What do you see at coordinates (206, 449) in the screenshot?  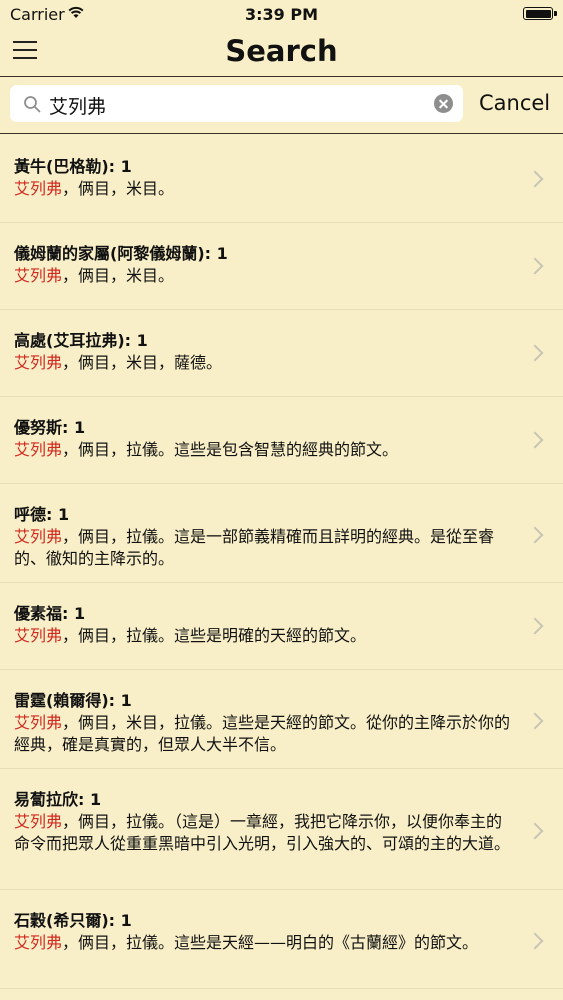 I see `result-text: 艾列弗，俩目，拉儀。這些是包含智慧的經典的節文。` at bounding box center [206, 449].